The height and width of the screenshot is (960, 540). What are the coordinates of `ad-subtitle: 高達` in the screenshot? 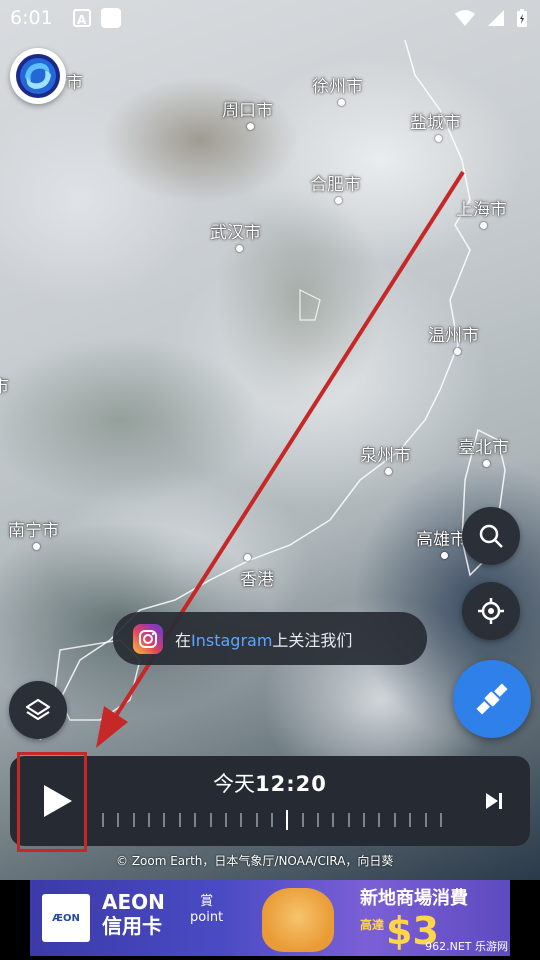 It's located at (372, 925).